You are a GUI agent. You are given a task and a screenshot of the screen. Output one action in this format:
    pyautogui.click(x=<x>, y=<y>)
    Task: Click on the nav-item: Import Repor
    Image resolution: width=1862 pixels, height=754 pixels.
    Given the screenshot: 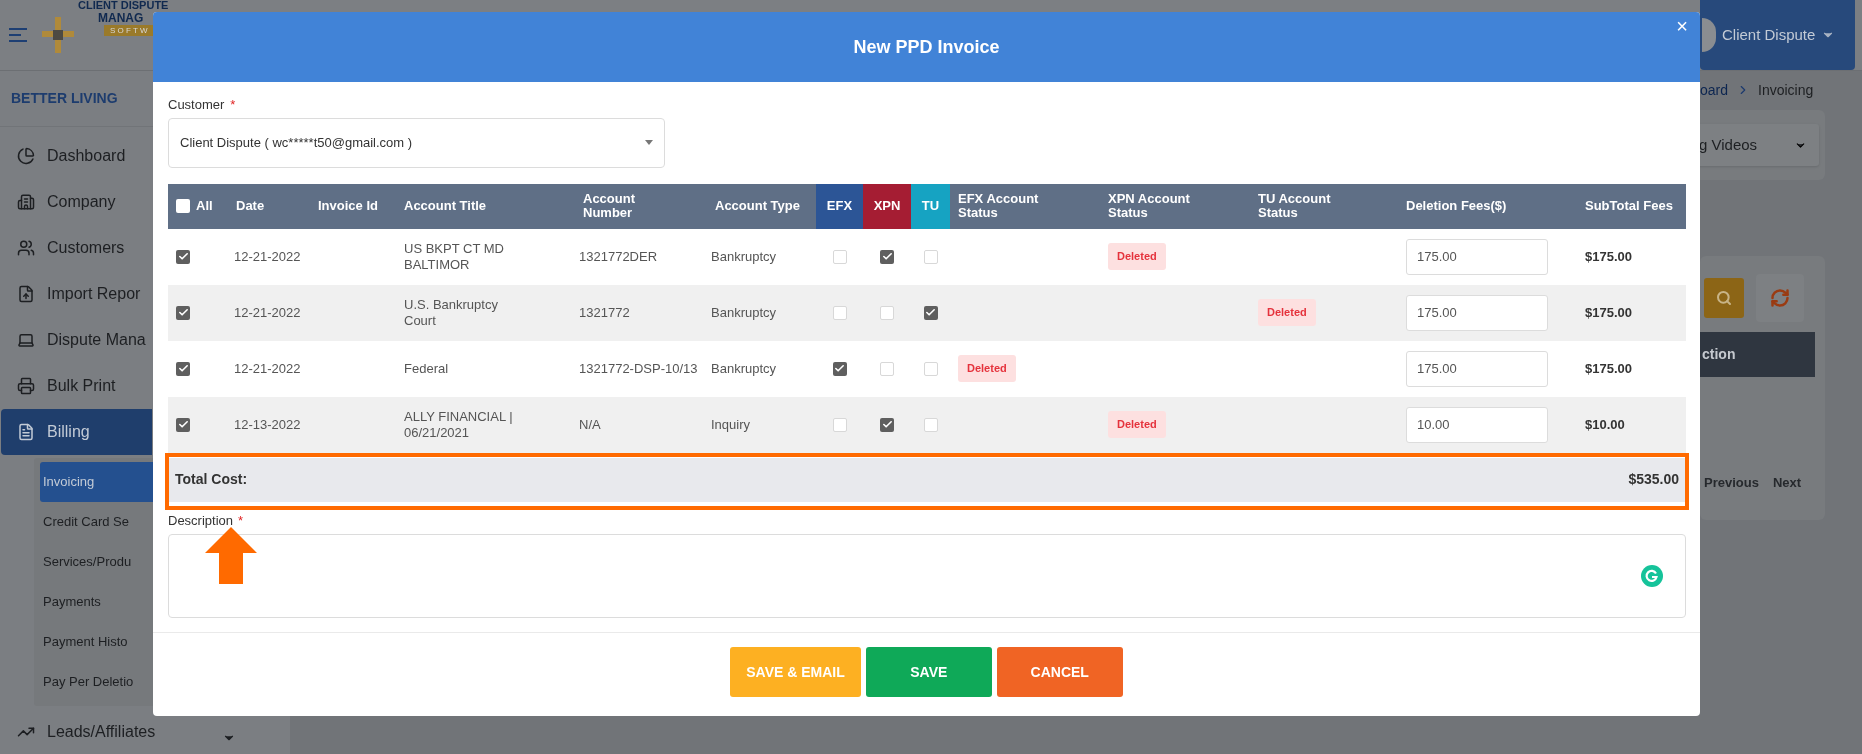 What is the action you would take?
    pyautogui.click(x=76, y=294)
    